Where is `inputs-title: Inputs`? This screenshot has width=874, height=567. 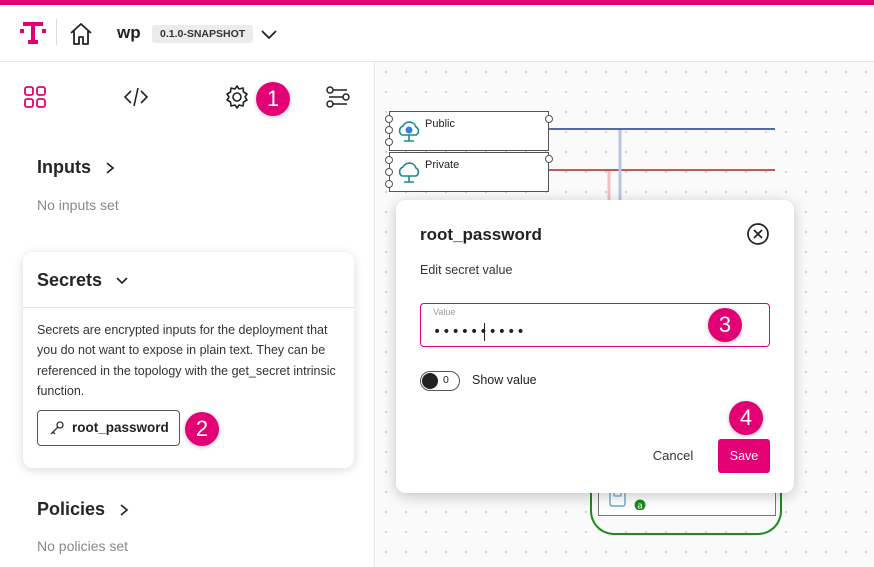
inputs-title: Inputs is located at coordinates (64, 167).